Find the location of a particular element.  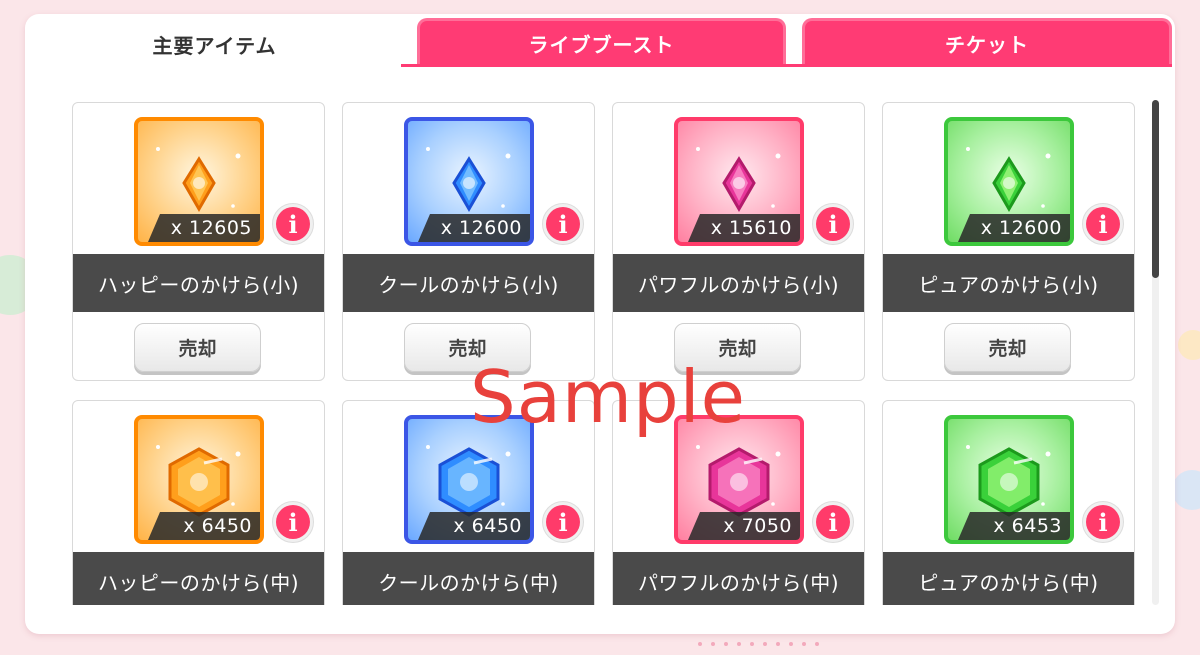

page-dots is located at coordinates (758, 644).